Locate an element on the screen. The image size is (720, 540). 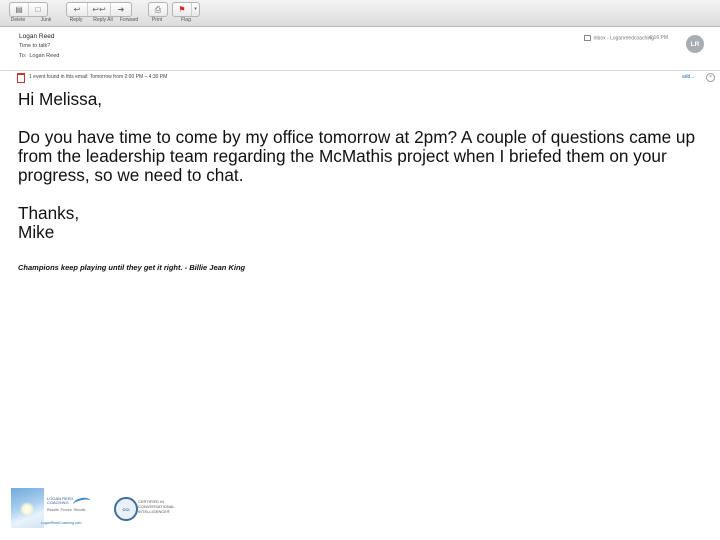
print-button: ⎙ is located at coordinates (158, 9).